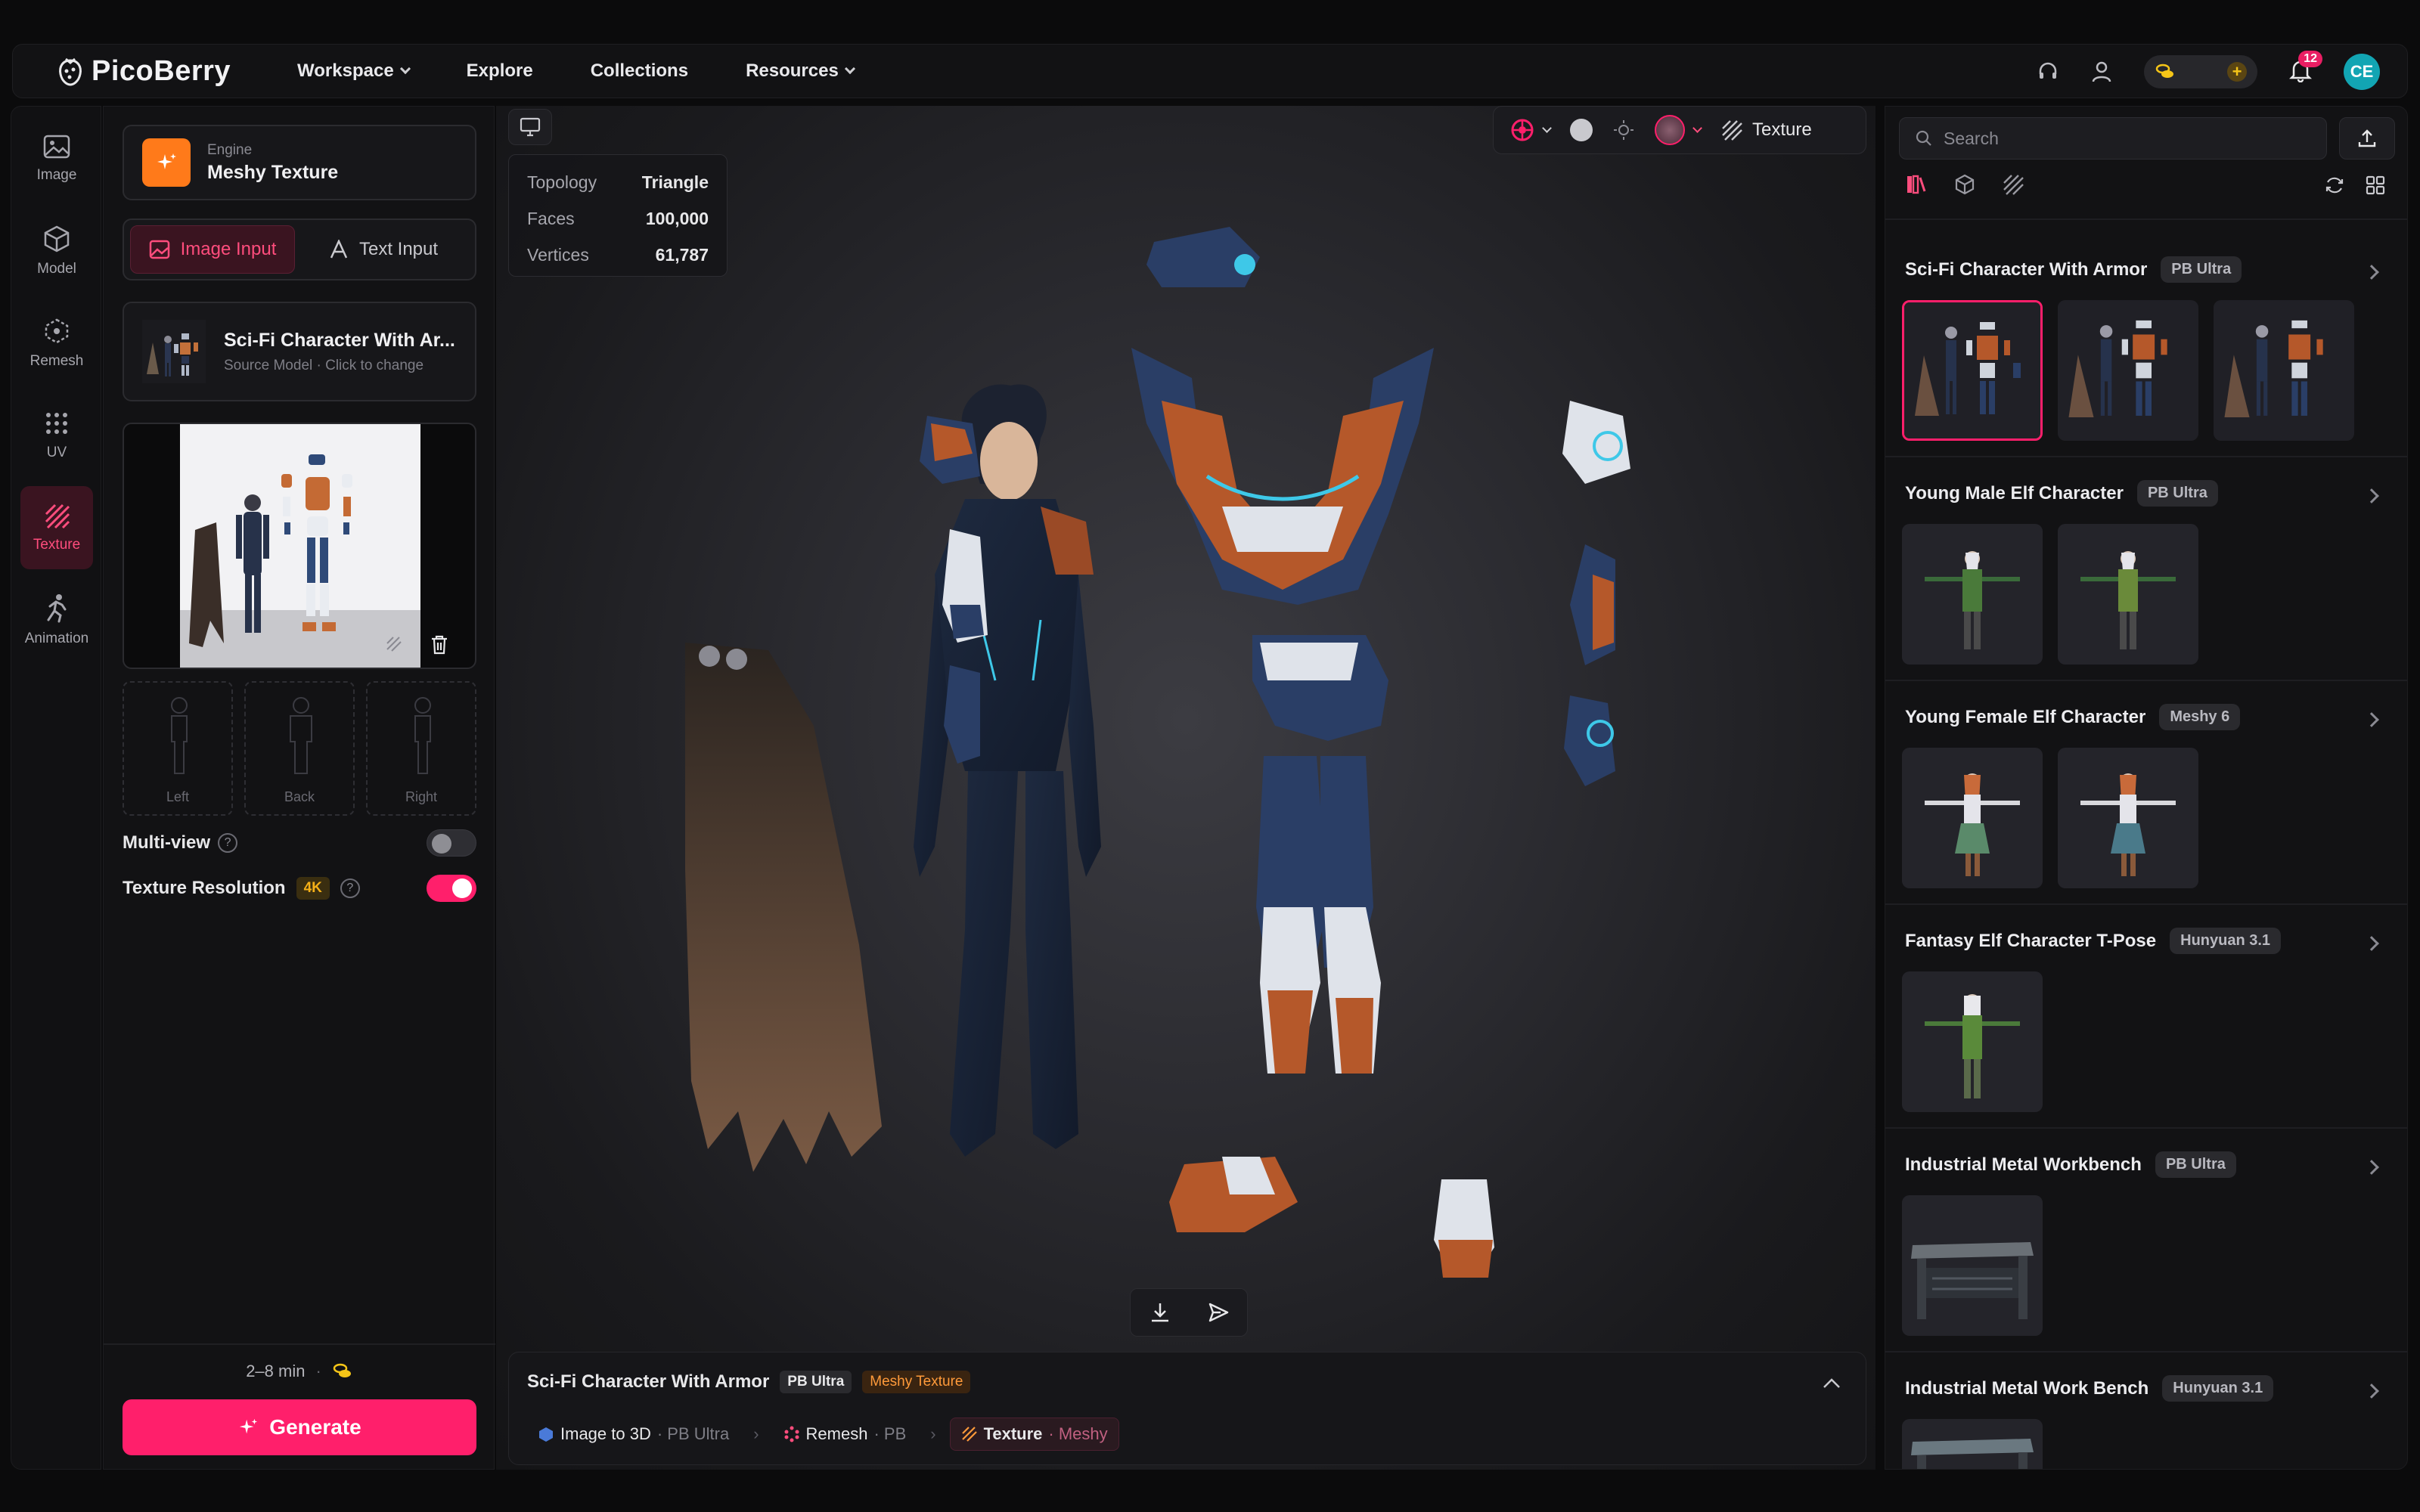  I want to click on brand-logo: PicoBerry, so click(144, 71).